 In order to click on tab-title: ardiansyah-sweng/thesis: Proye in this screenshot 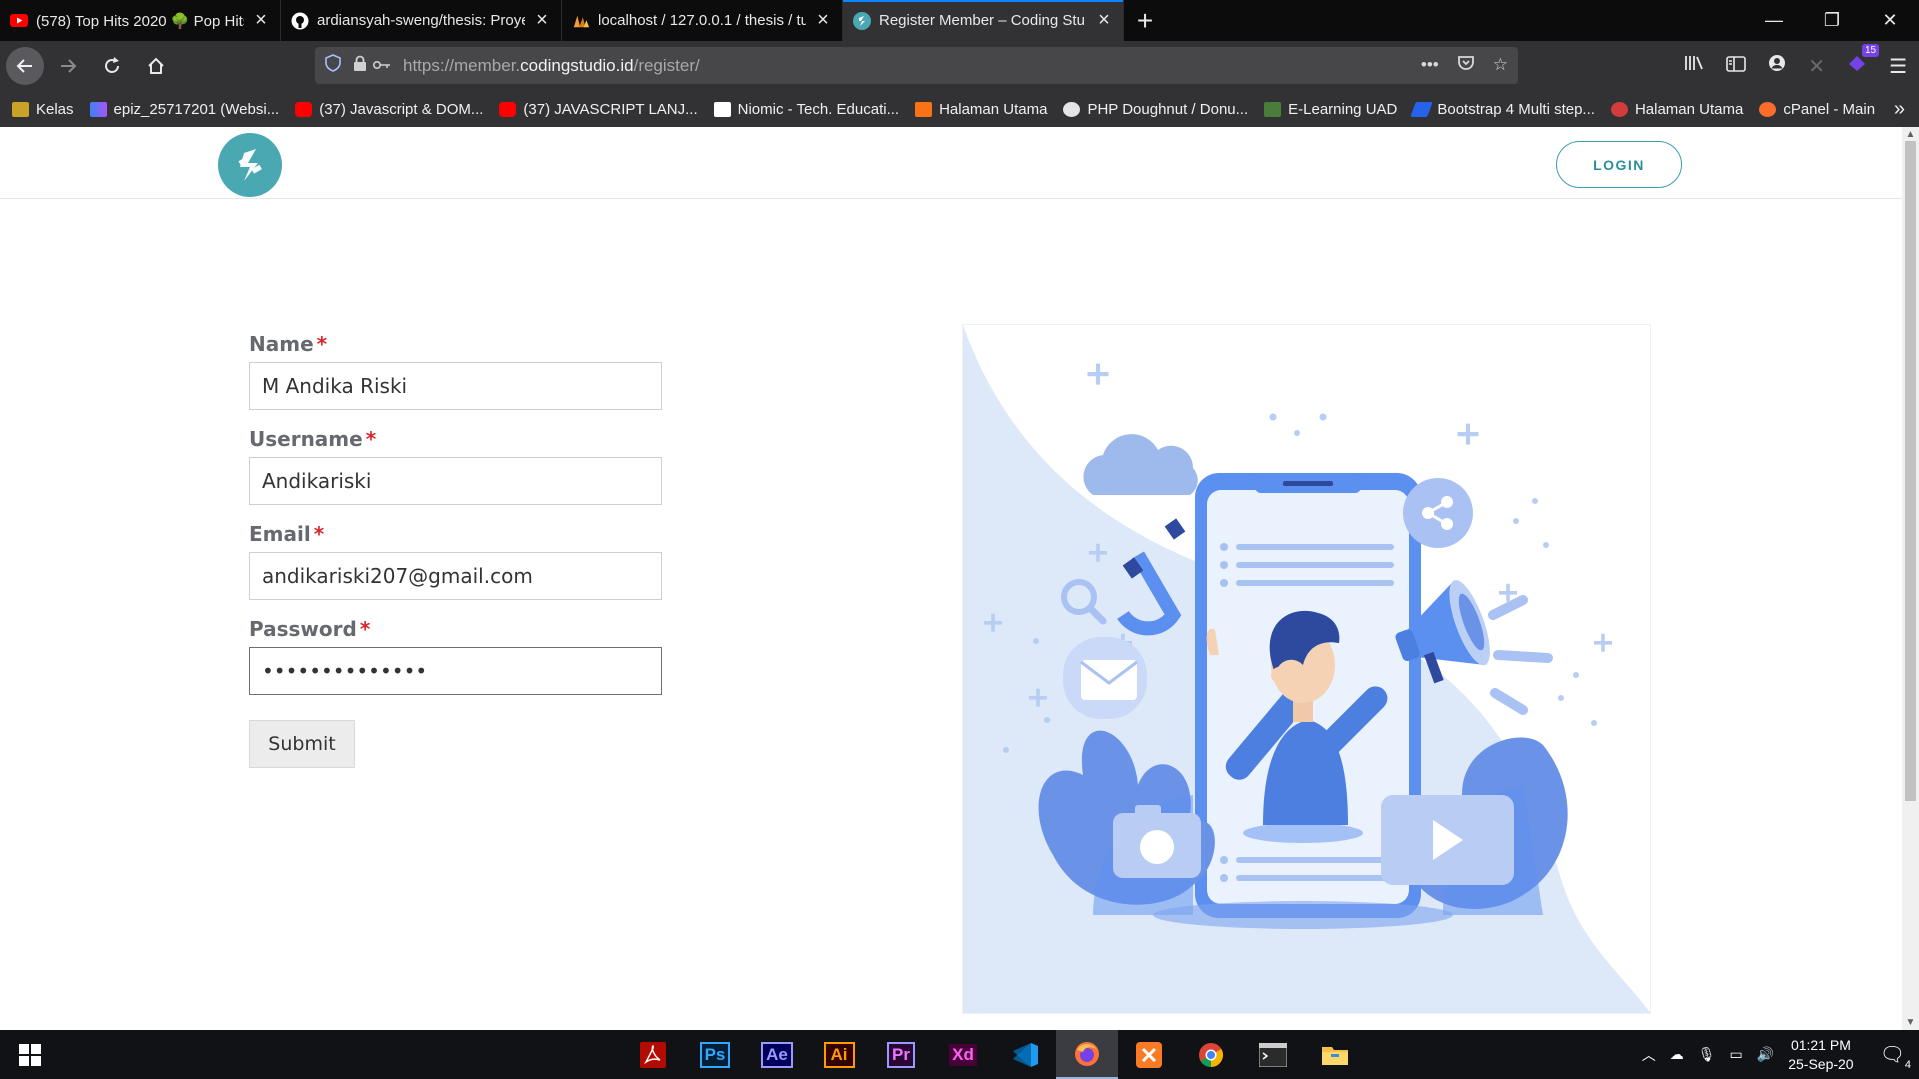, I will do `click(421, 20)`.